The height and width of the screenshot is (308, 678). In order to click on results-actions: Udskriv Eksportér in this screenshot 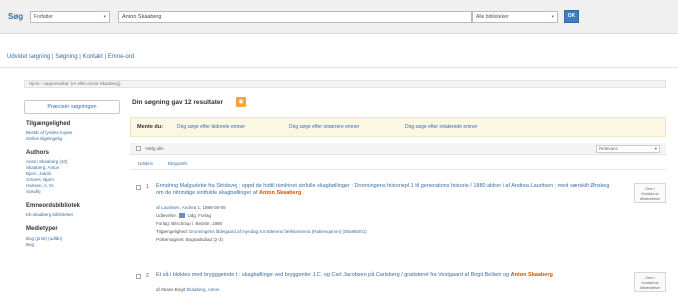, I will do `click(398, 164)`.